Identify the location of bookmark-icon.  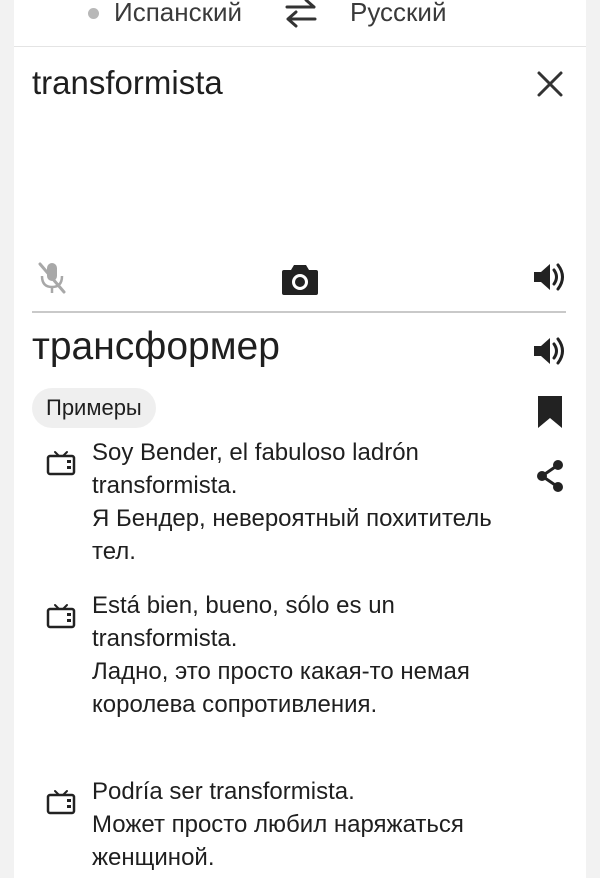
(550, 412).